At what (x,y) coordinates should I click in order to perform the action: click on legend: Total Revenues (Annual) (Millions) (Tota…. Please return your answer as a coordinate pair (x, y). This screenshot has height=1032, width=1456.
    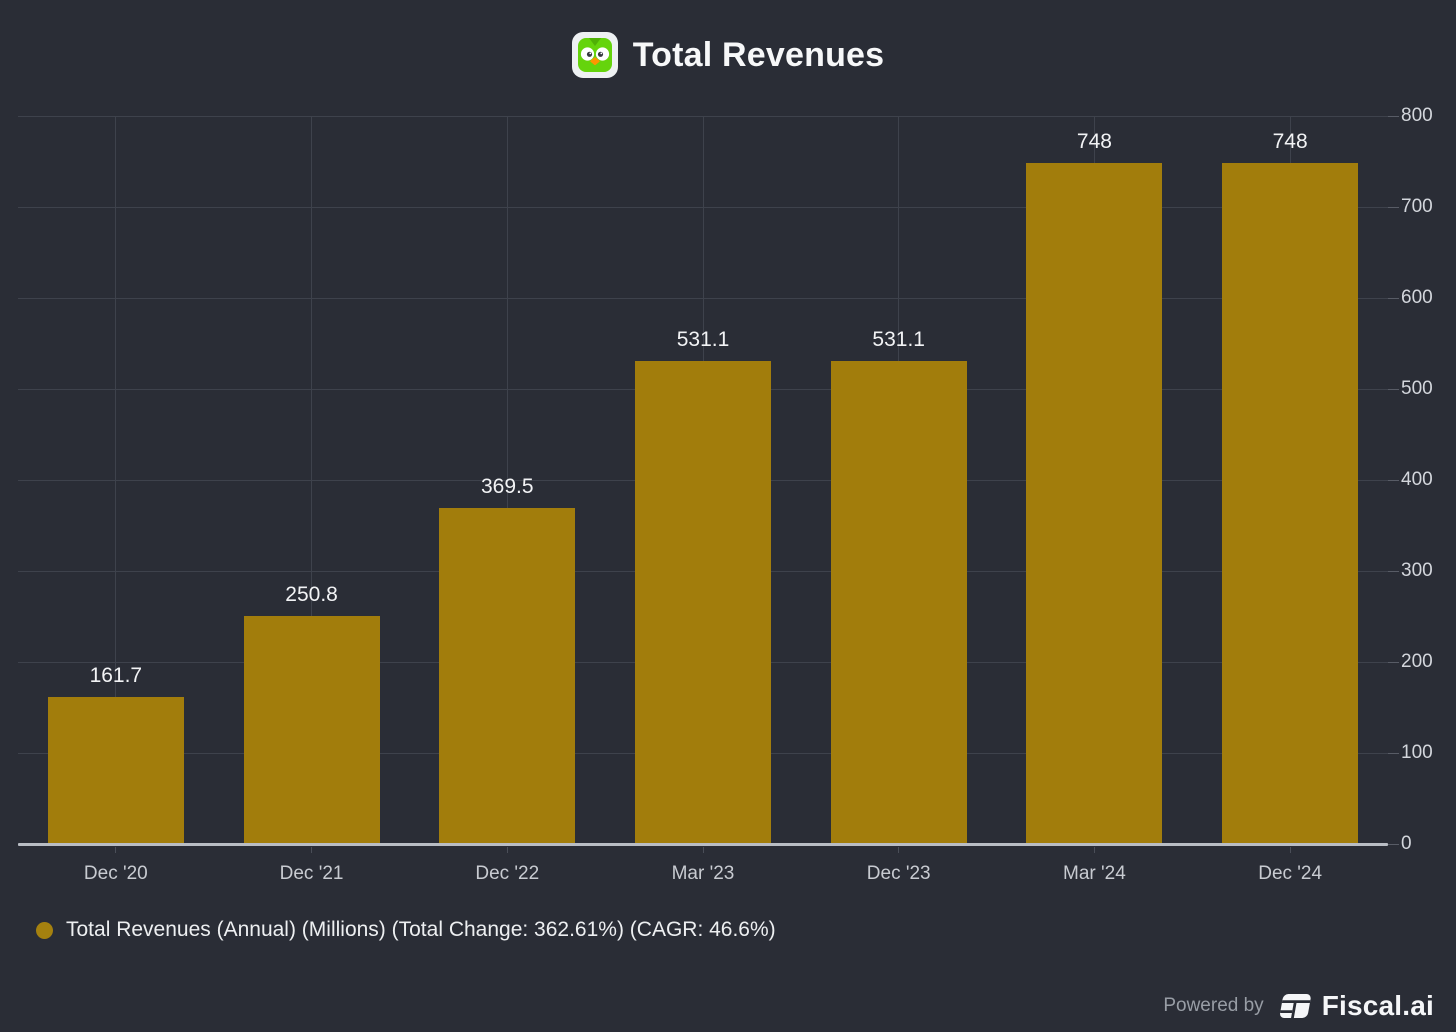
    Looking at the image, I should click on (406, 930).